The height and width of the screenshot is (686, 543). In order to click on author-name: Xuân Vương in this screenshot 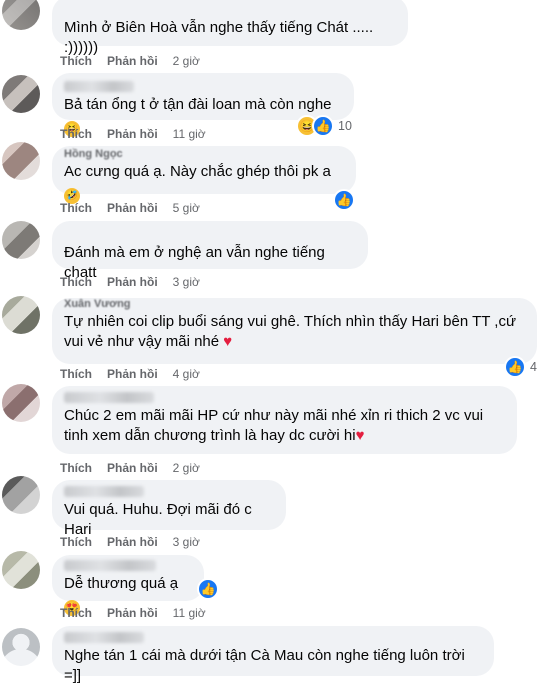, I will do `click(294, 304)`.